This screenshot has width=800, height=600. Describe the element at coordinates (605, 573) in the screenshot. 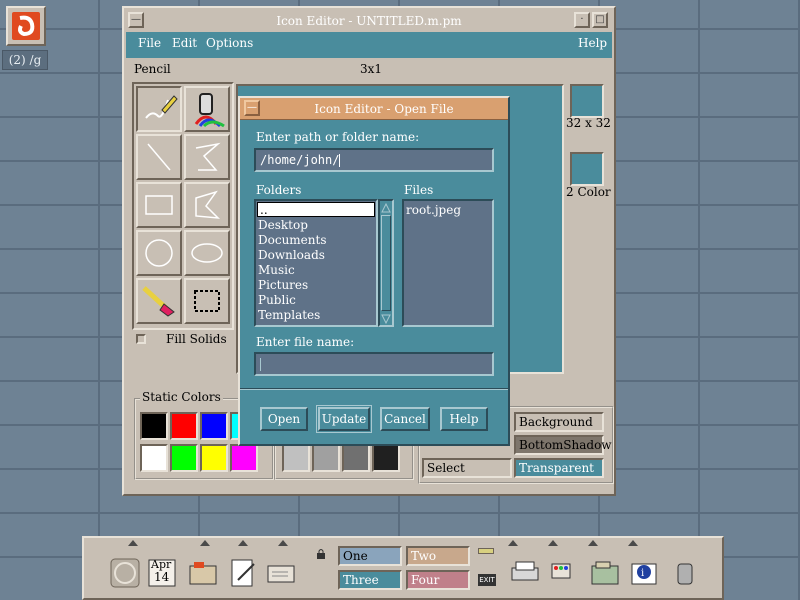

I see `application-manager-icon` at that location.